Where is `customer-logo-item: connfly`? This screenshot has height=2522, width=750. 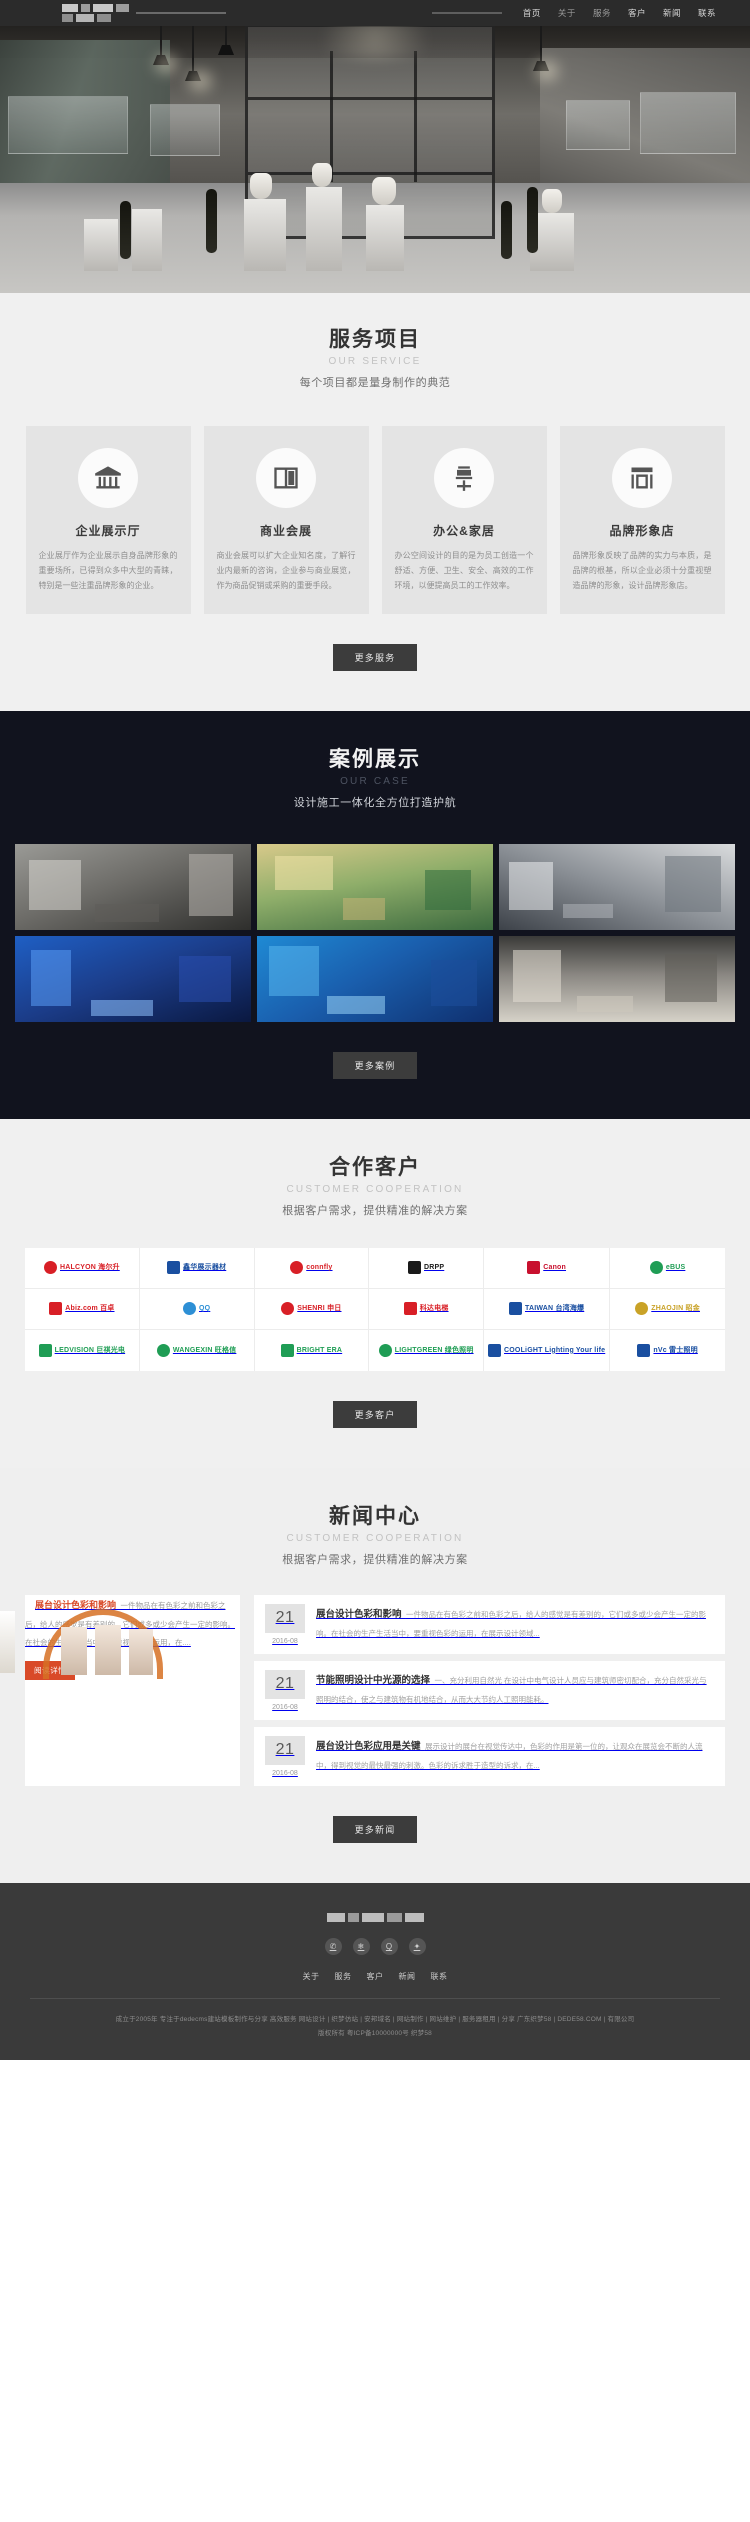
customer-logo-item: connfly is located at coordinates (312, 1268).